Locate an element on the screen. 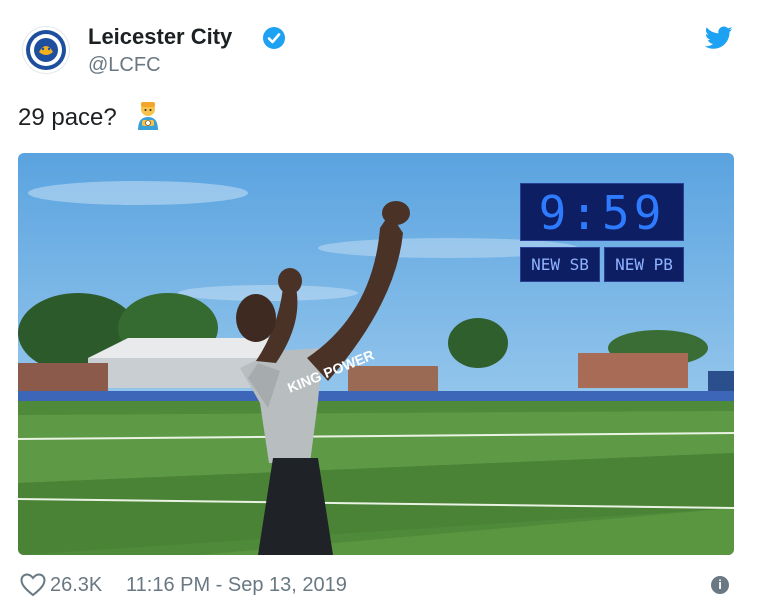 Image resolution: width=761 pixels, height=611 pixels. twitter-bird-icon is located at coordinates (719, 38).